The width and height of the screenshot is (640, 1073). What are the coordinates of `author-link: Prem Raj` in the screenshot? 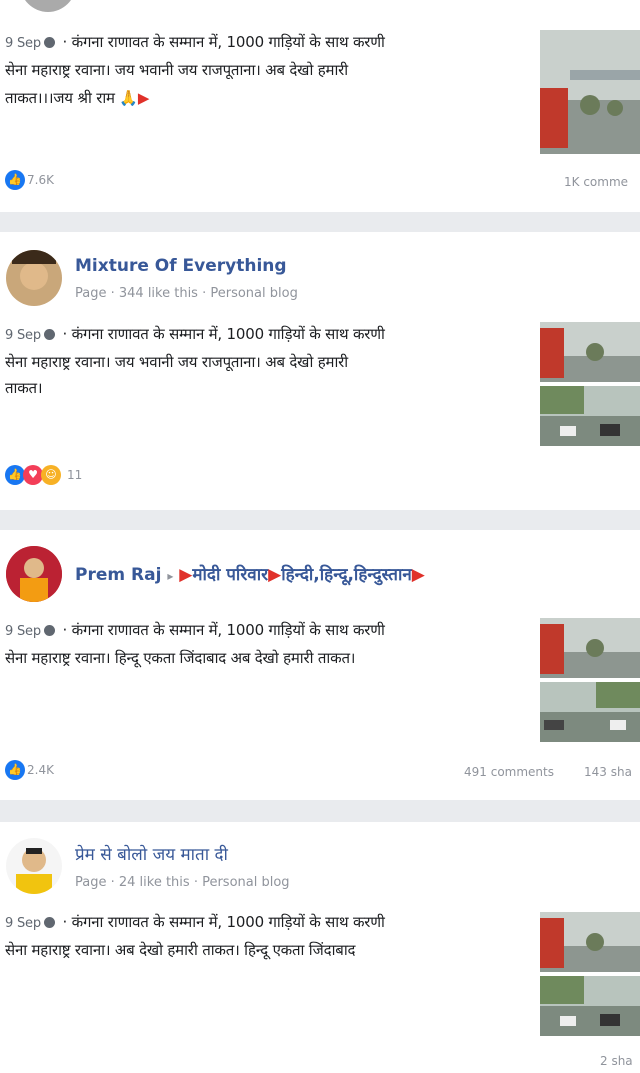 It's located at (118, 575).